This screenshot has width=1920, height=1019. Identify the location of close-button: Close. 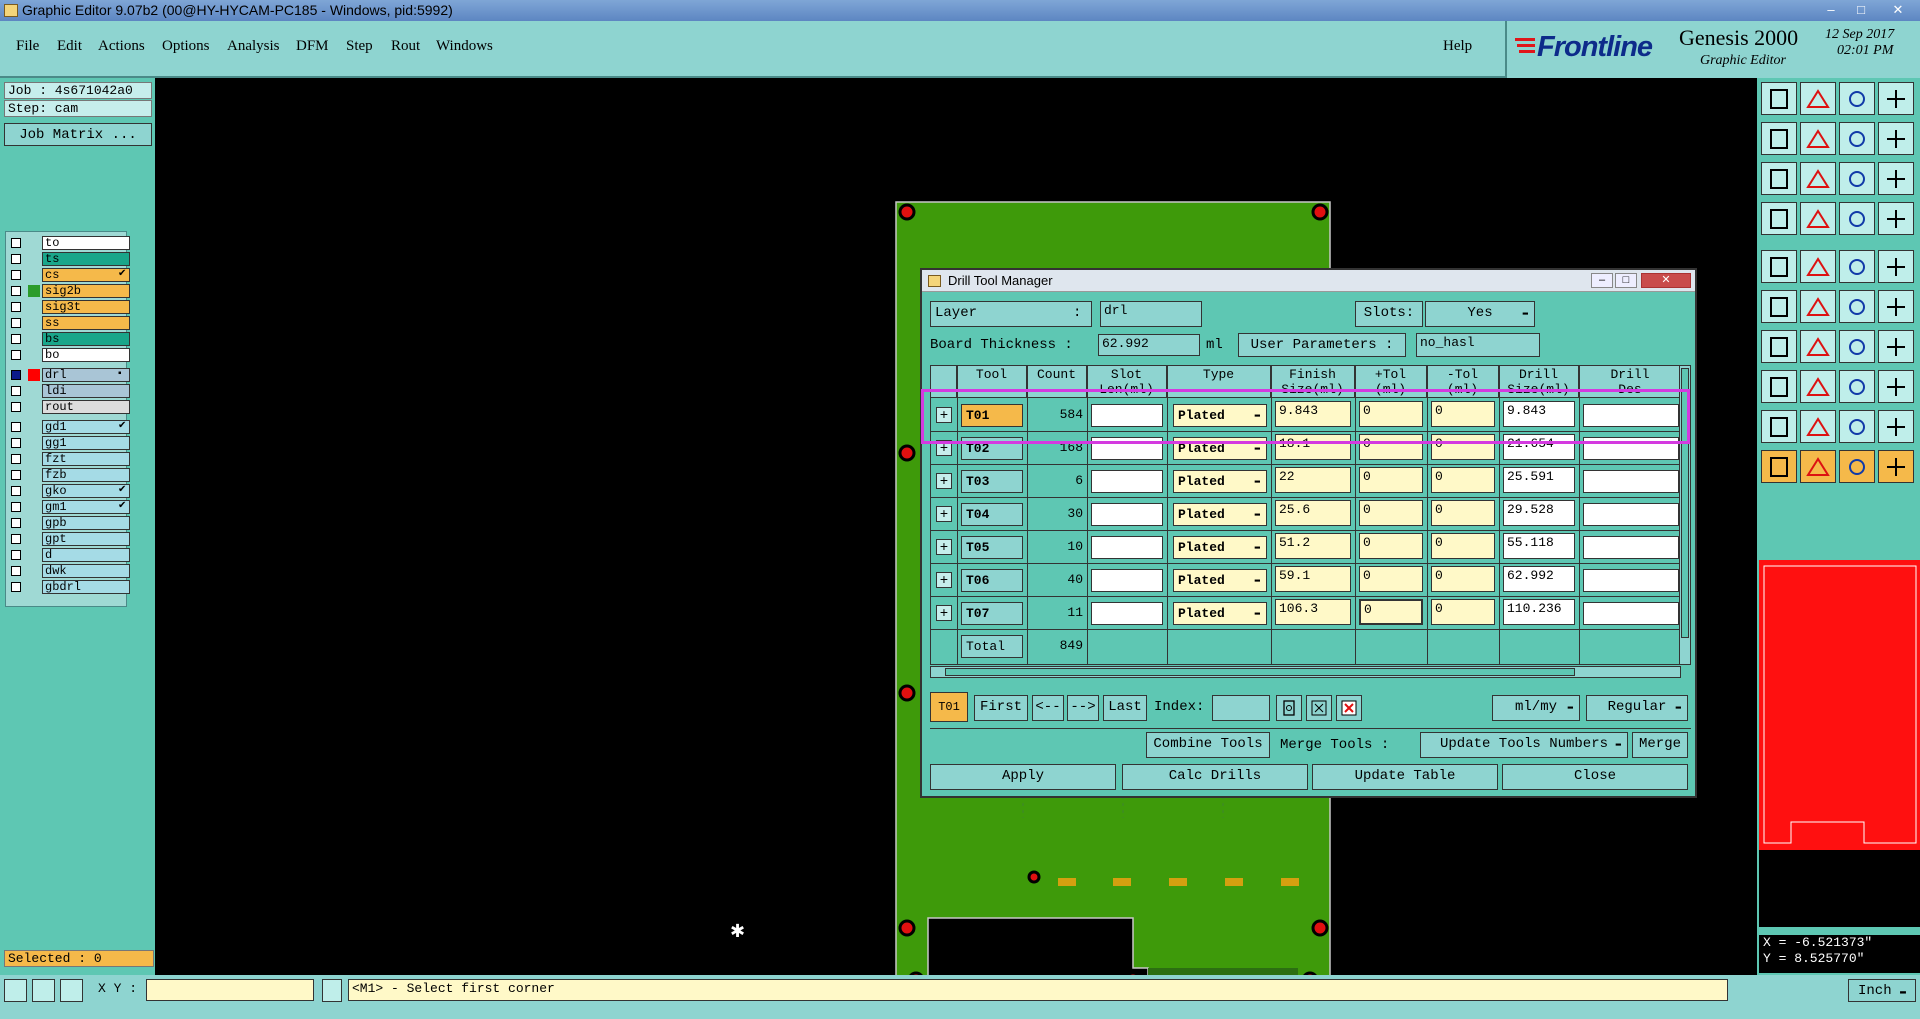
(1595, 777).